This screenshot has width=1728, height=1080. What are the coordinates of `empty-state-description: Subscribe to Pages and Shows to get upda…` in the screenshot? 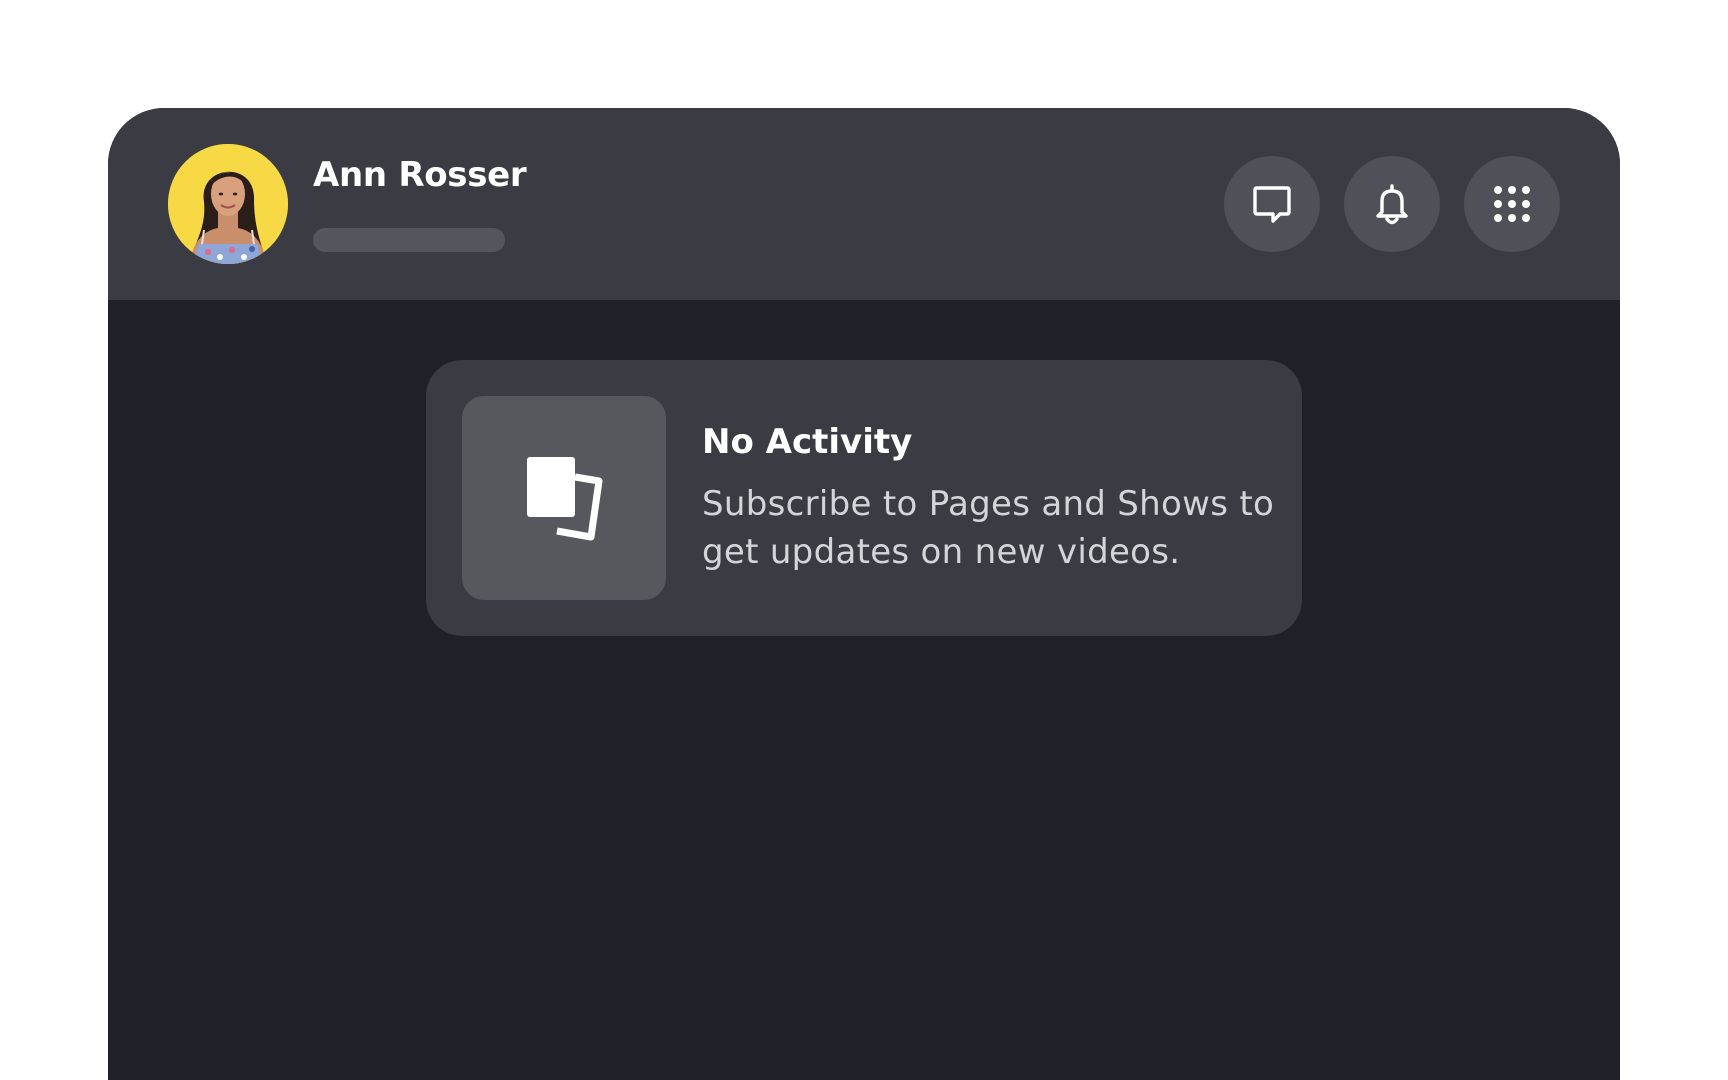 It's located at (988, 528).